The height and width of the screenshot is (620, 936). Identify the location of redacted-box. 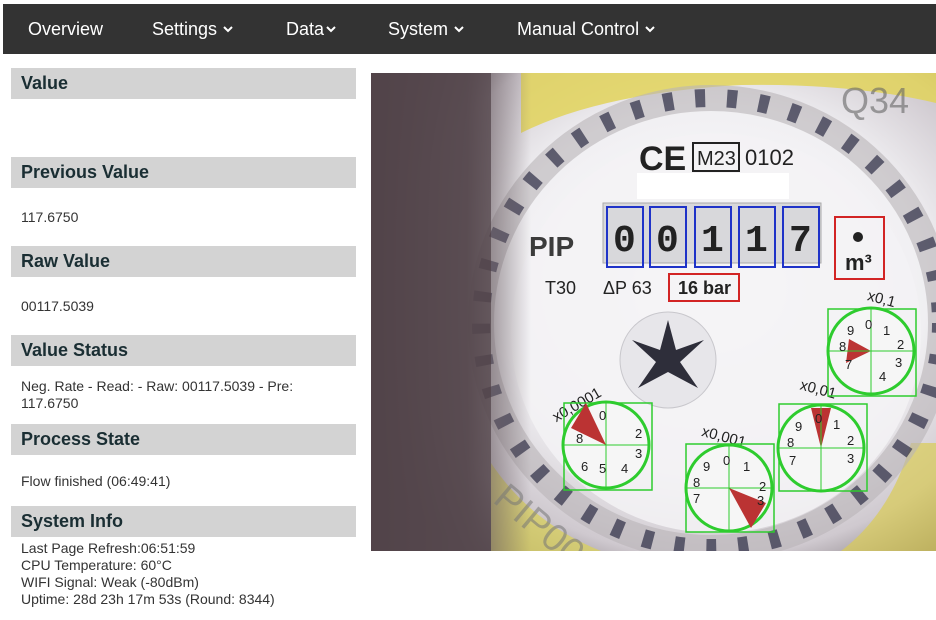
(713, 186).